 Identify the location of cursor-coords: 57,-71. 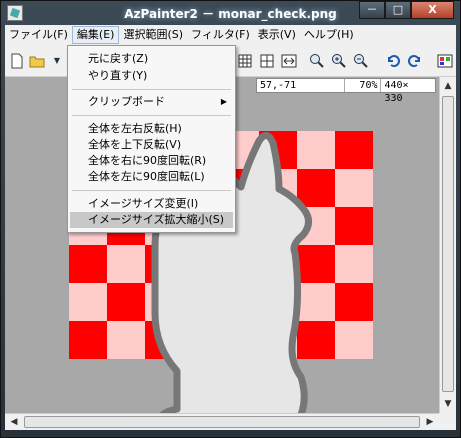
(301, 85).